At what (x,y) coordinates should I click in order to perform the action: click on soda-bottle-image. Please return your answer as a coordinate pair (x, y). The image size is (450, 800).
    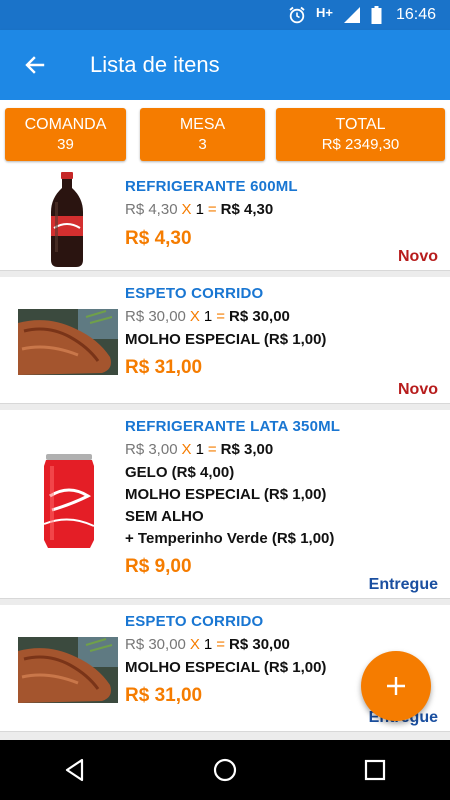
    Looking at the image, I should click on (67, 222).